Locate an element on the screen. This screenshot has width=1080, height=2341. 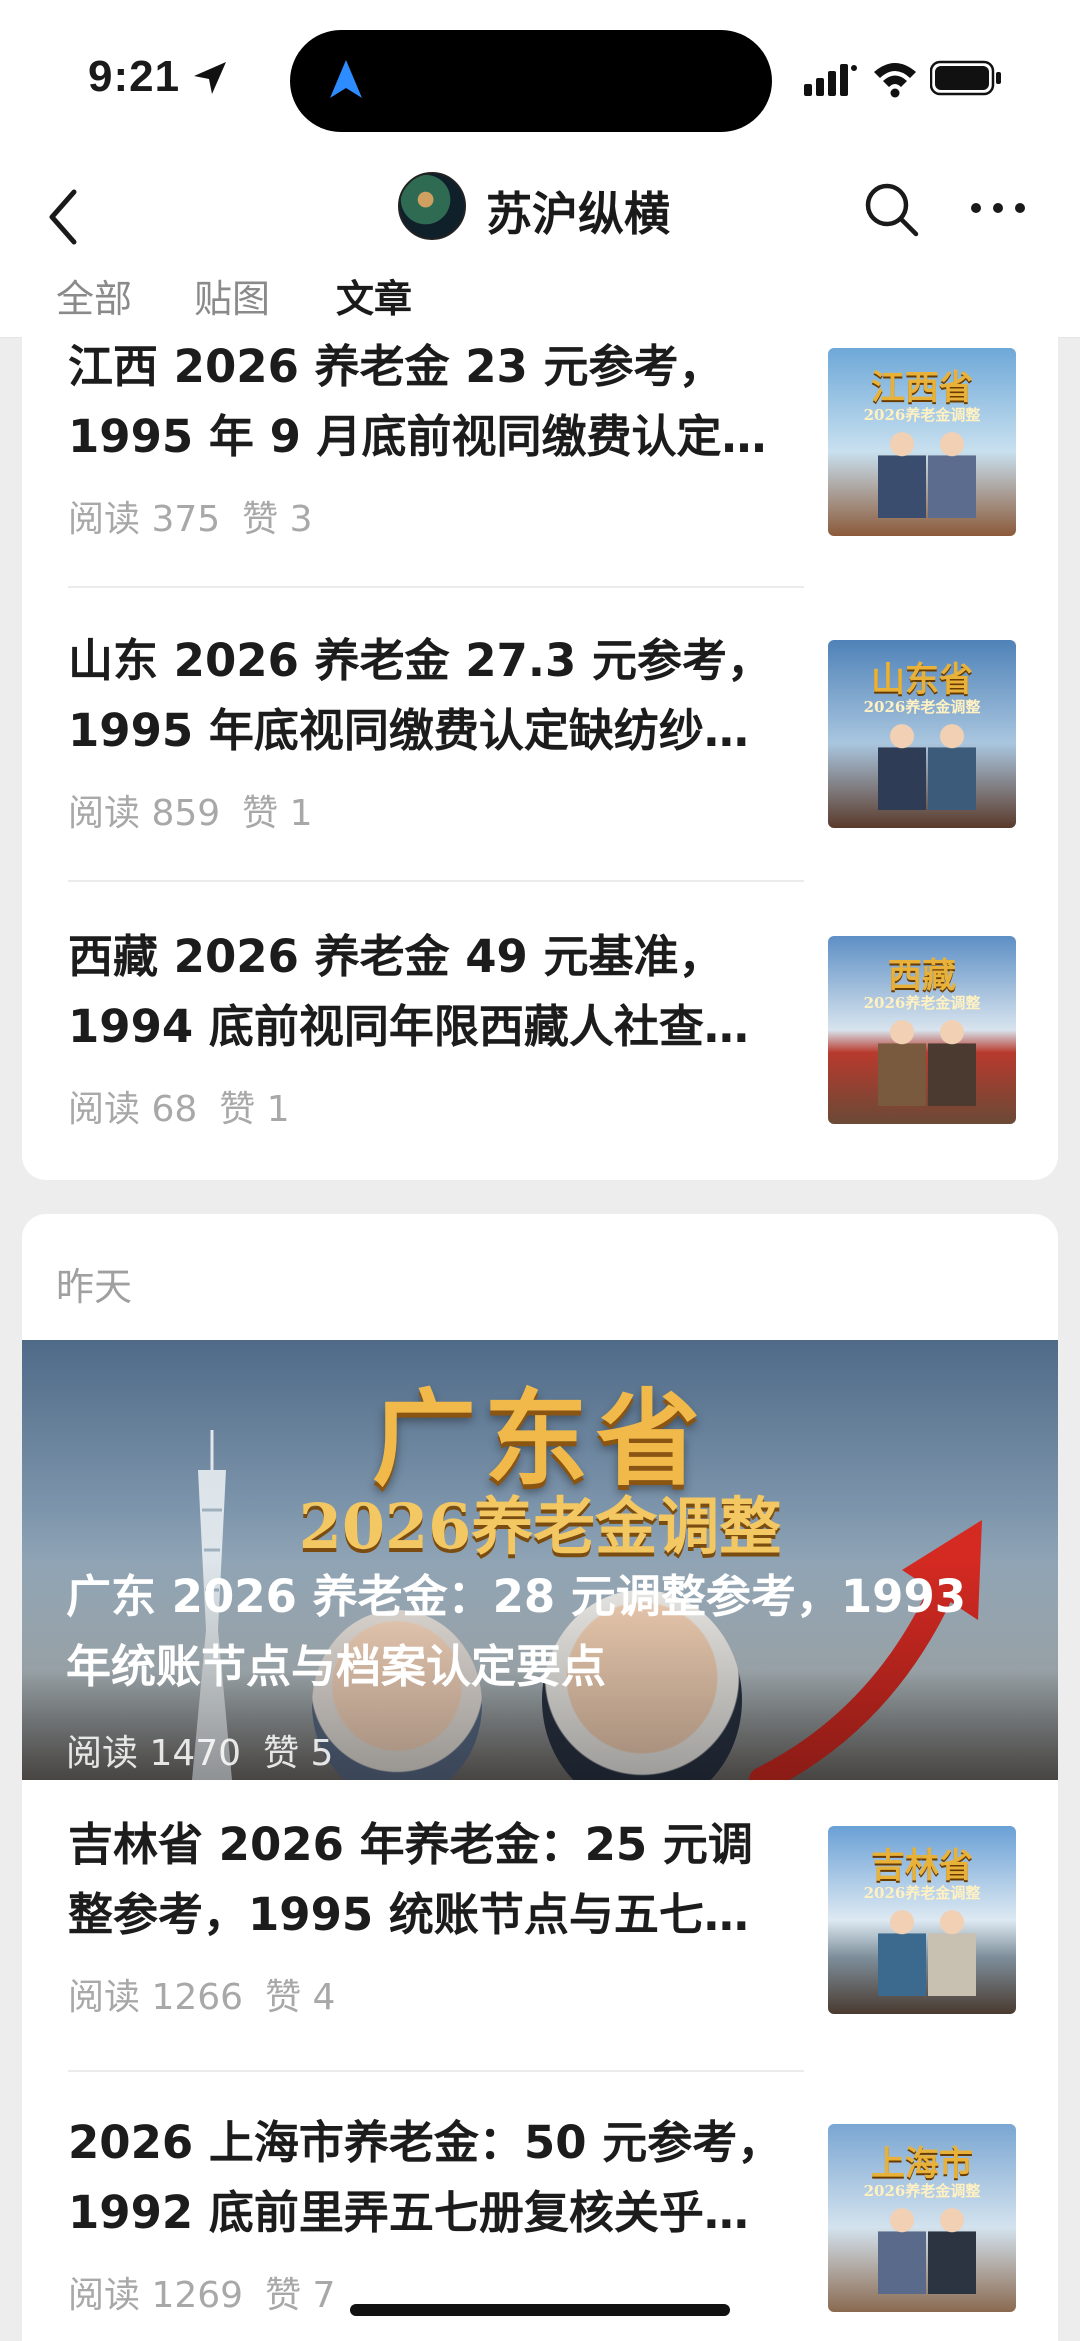
article-thumbnail: 江西省 2026养老金调整 is located at coordinates (922, 442).